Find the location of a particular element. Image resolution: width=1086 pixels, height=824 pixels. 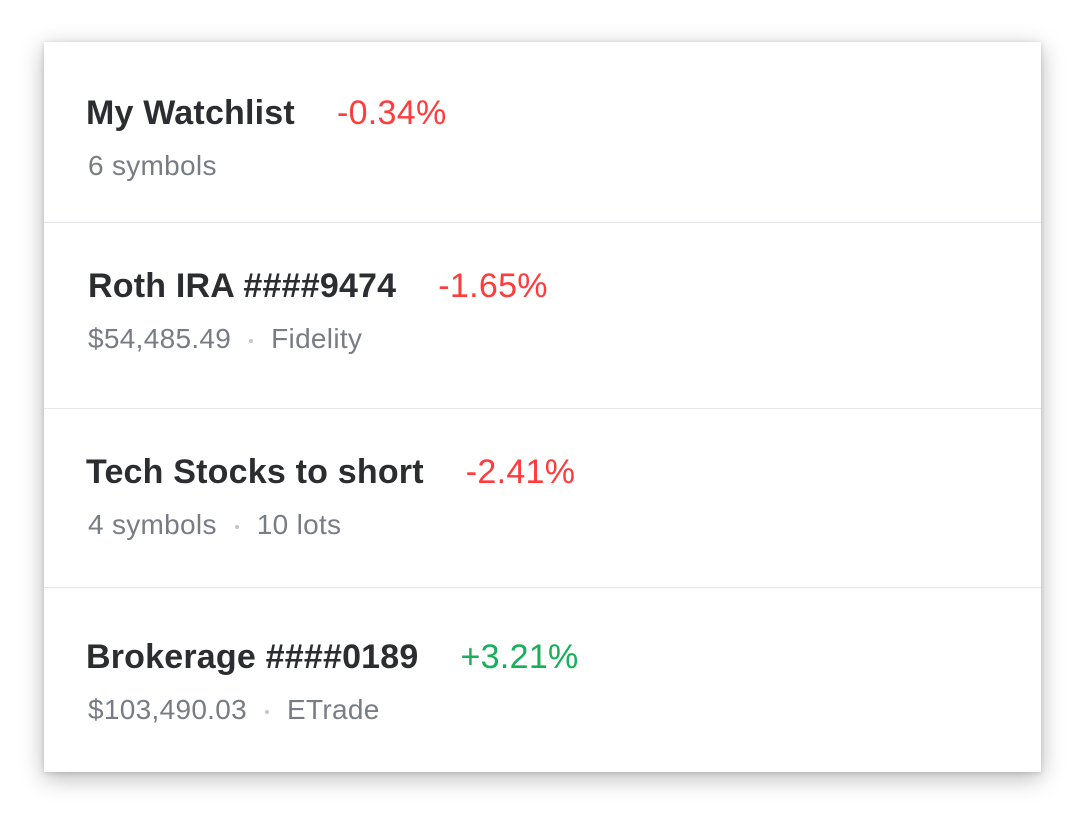

row-meta-institution: ETrade is located at coordinates (333, 709).